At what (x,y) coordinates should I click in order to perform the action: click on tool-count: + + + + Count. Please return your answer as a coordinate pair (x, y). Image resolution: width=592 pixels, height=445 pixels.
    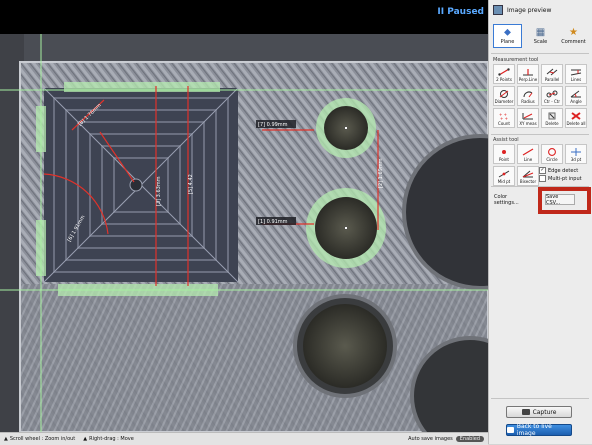
    Looking at the image, I should click on (504, 118).